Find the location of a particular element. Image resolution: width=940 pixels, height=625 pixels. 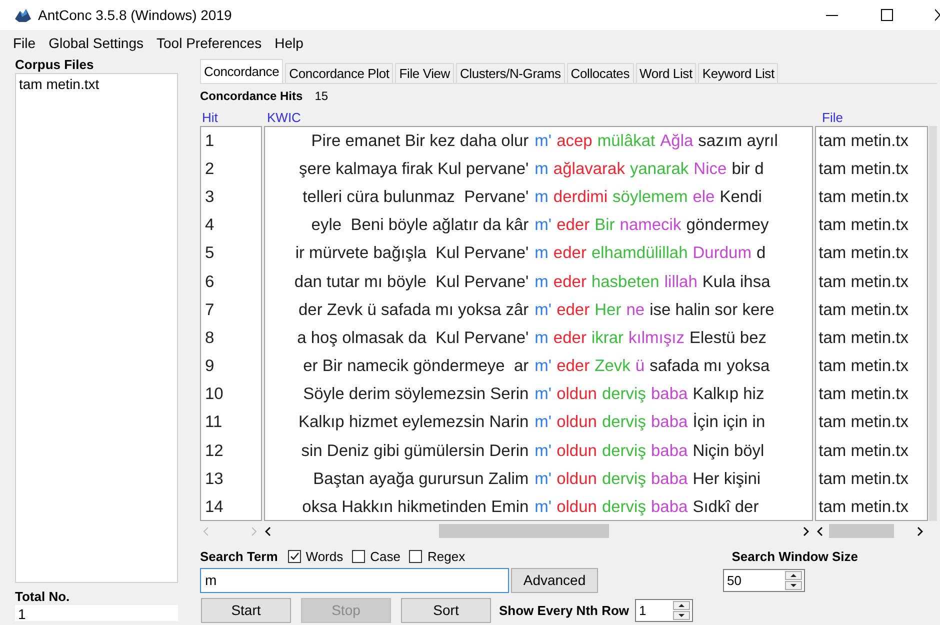

collocate-word: söylemem is located at coordinates (650, 197).